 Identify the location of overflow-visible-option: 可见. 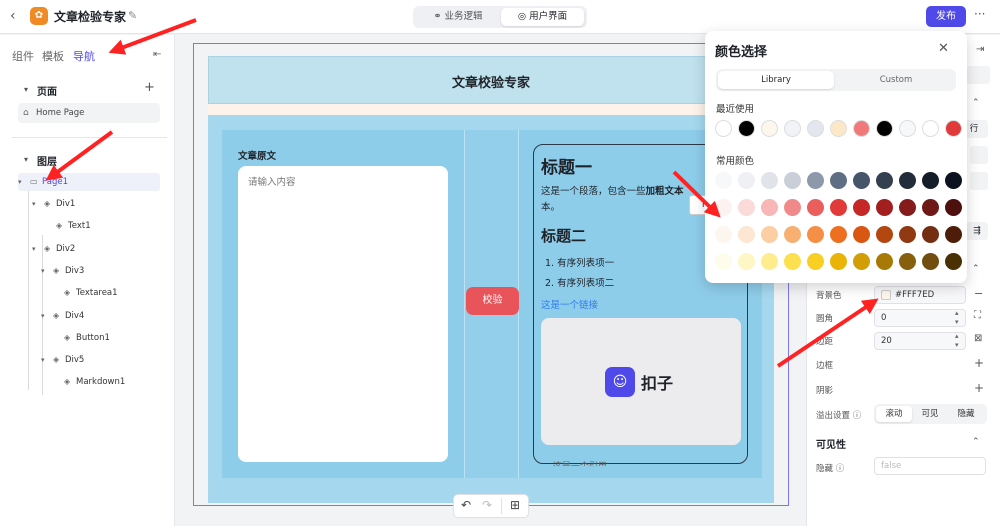
(930, 414).